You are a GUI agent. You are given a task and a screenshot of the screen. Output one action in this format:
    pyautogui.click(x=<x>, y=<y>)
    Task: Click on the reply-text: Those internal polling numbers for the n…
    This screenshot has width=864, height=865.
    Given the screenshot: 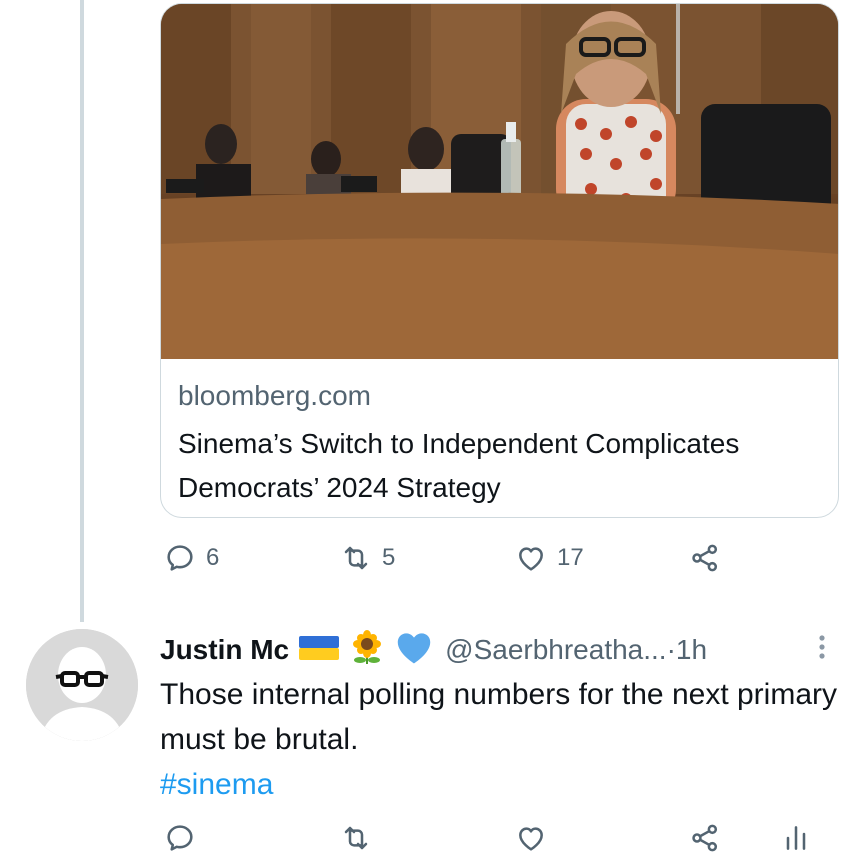 What is the action you would take?
    pyautogui.click(x=498, y=717)
    